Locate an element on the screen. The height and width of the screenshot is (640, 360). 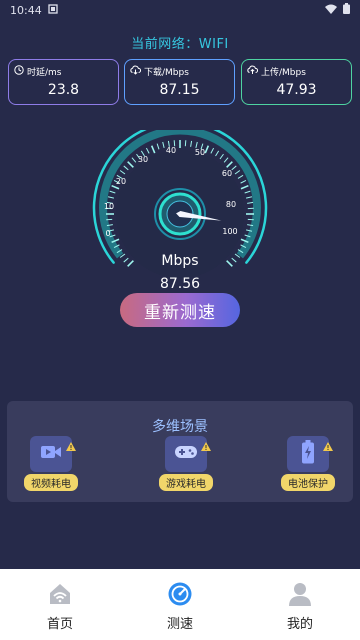
gauge-tick-label: 60 is located at coordinates (227, 173).